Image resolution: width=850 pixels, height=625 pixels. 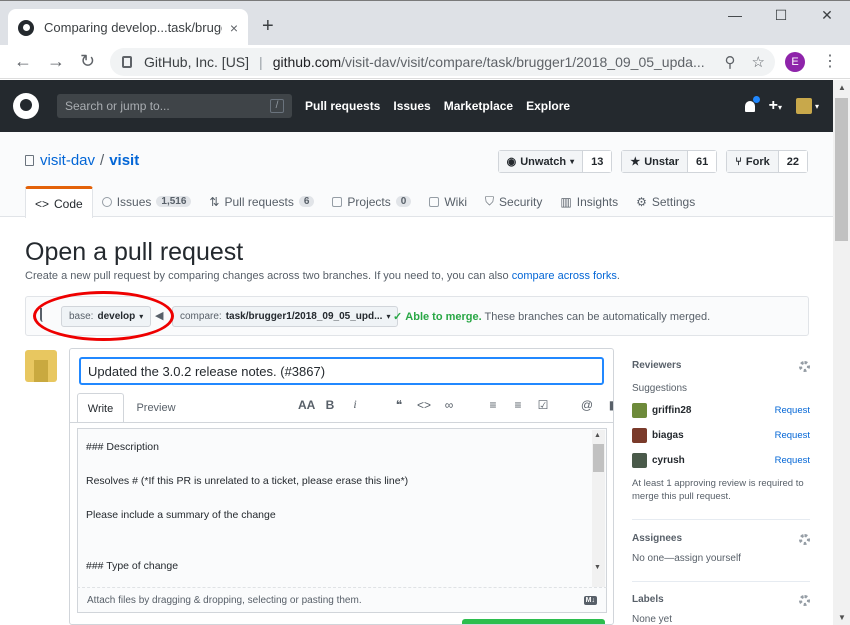 What do you see at coordinates (533, 621) in the screenshot?
I see `create-pull-request-button` at bounding box center [533, 621].